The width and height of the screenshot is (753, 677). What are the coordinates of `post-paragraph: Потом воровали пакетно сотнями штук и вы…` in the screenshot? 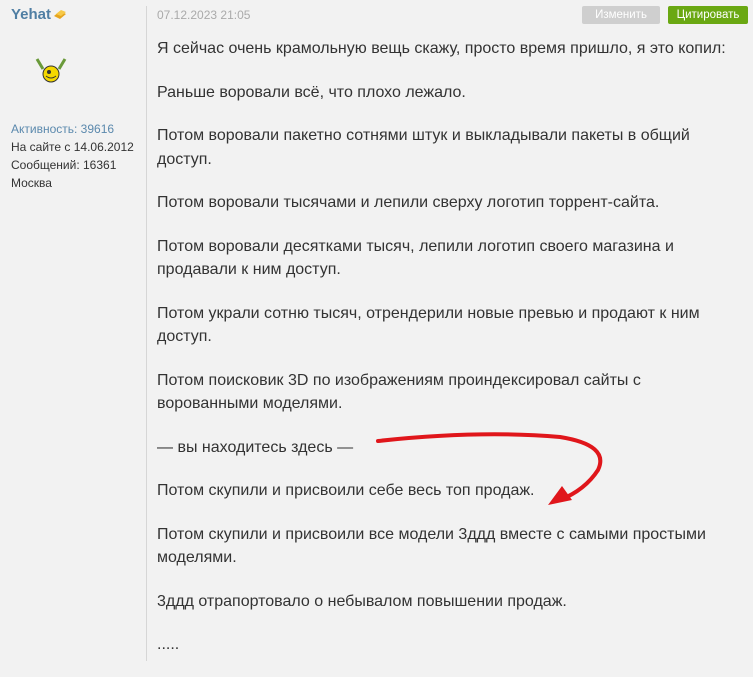 It's located at (423, 147).